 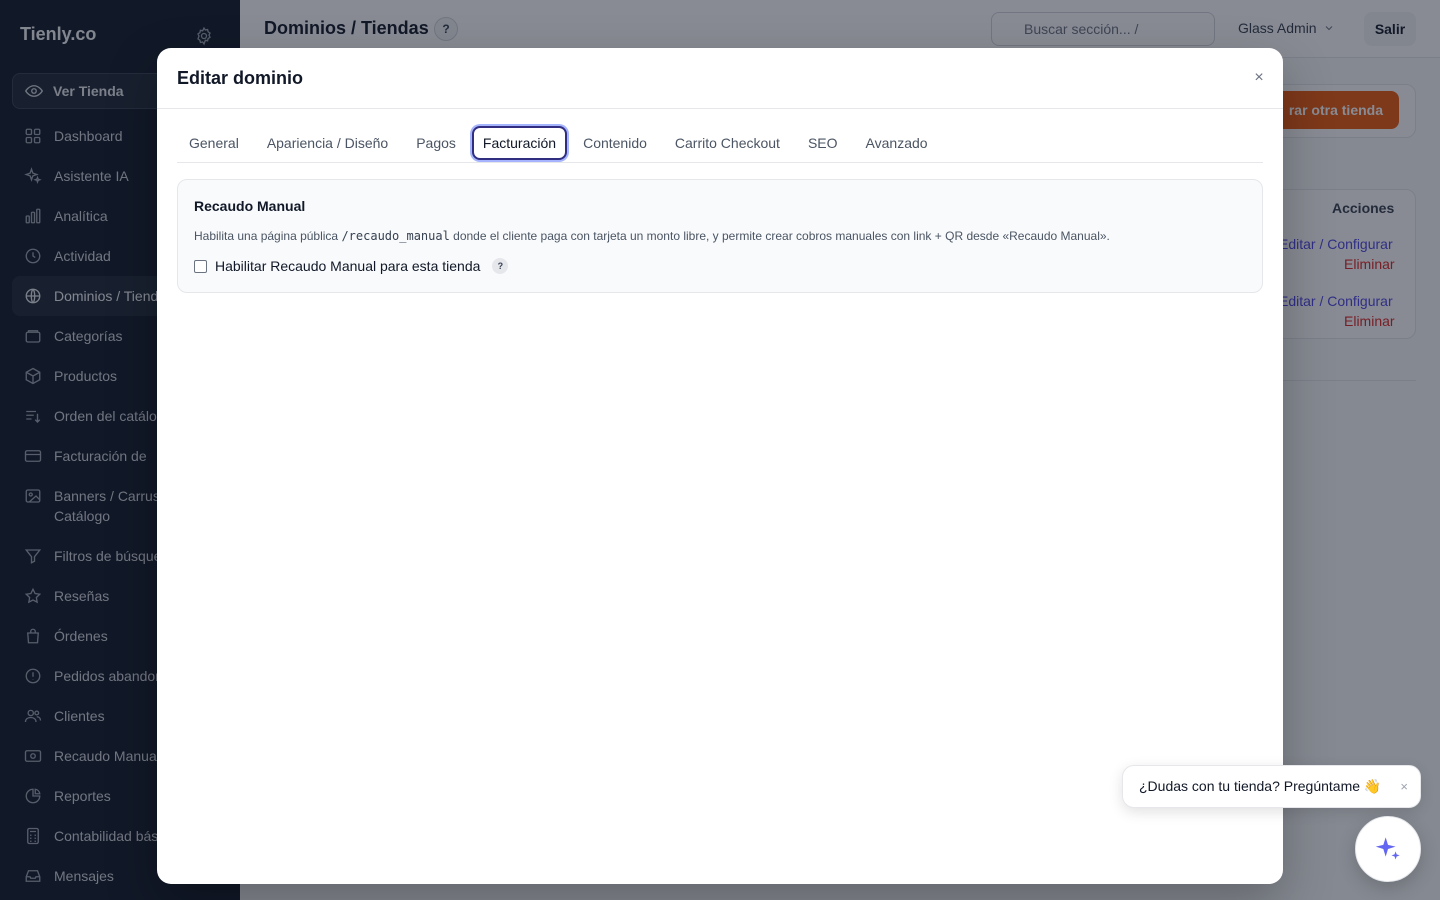 I want to click on desc-code: /recaudo_manual, so click(x=395, y=236).